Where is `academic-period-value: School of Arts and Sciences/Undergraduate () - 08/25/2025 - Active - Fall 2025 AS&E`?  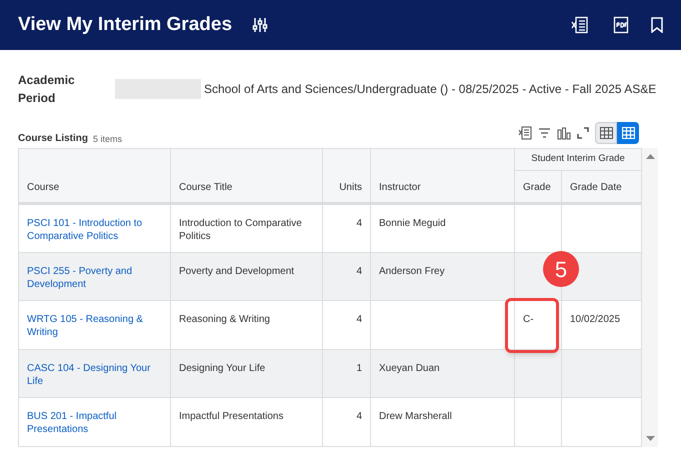
academic-period-value: School of Arts and Sciences/Undergraduate () - 08/25/2025 - Active - Fall 2025 AS&E is located at coordinates (430, 89).